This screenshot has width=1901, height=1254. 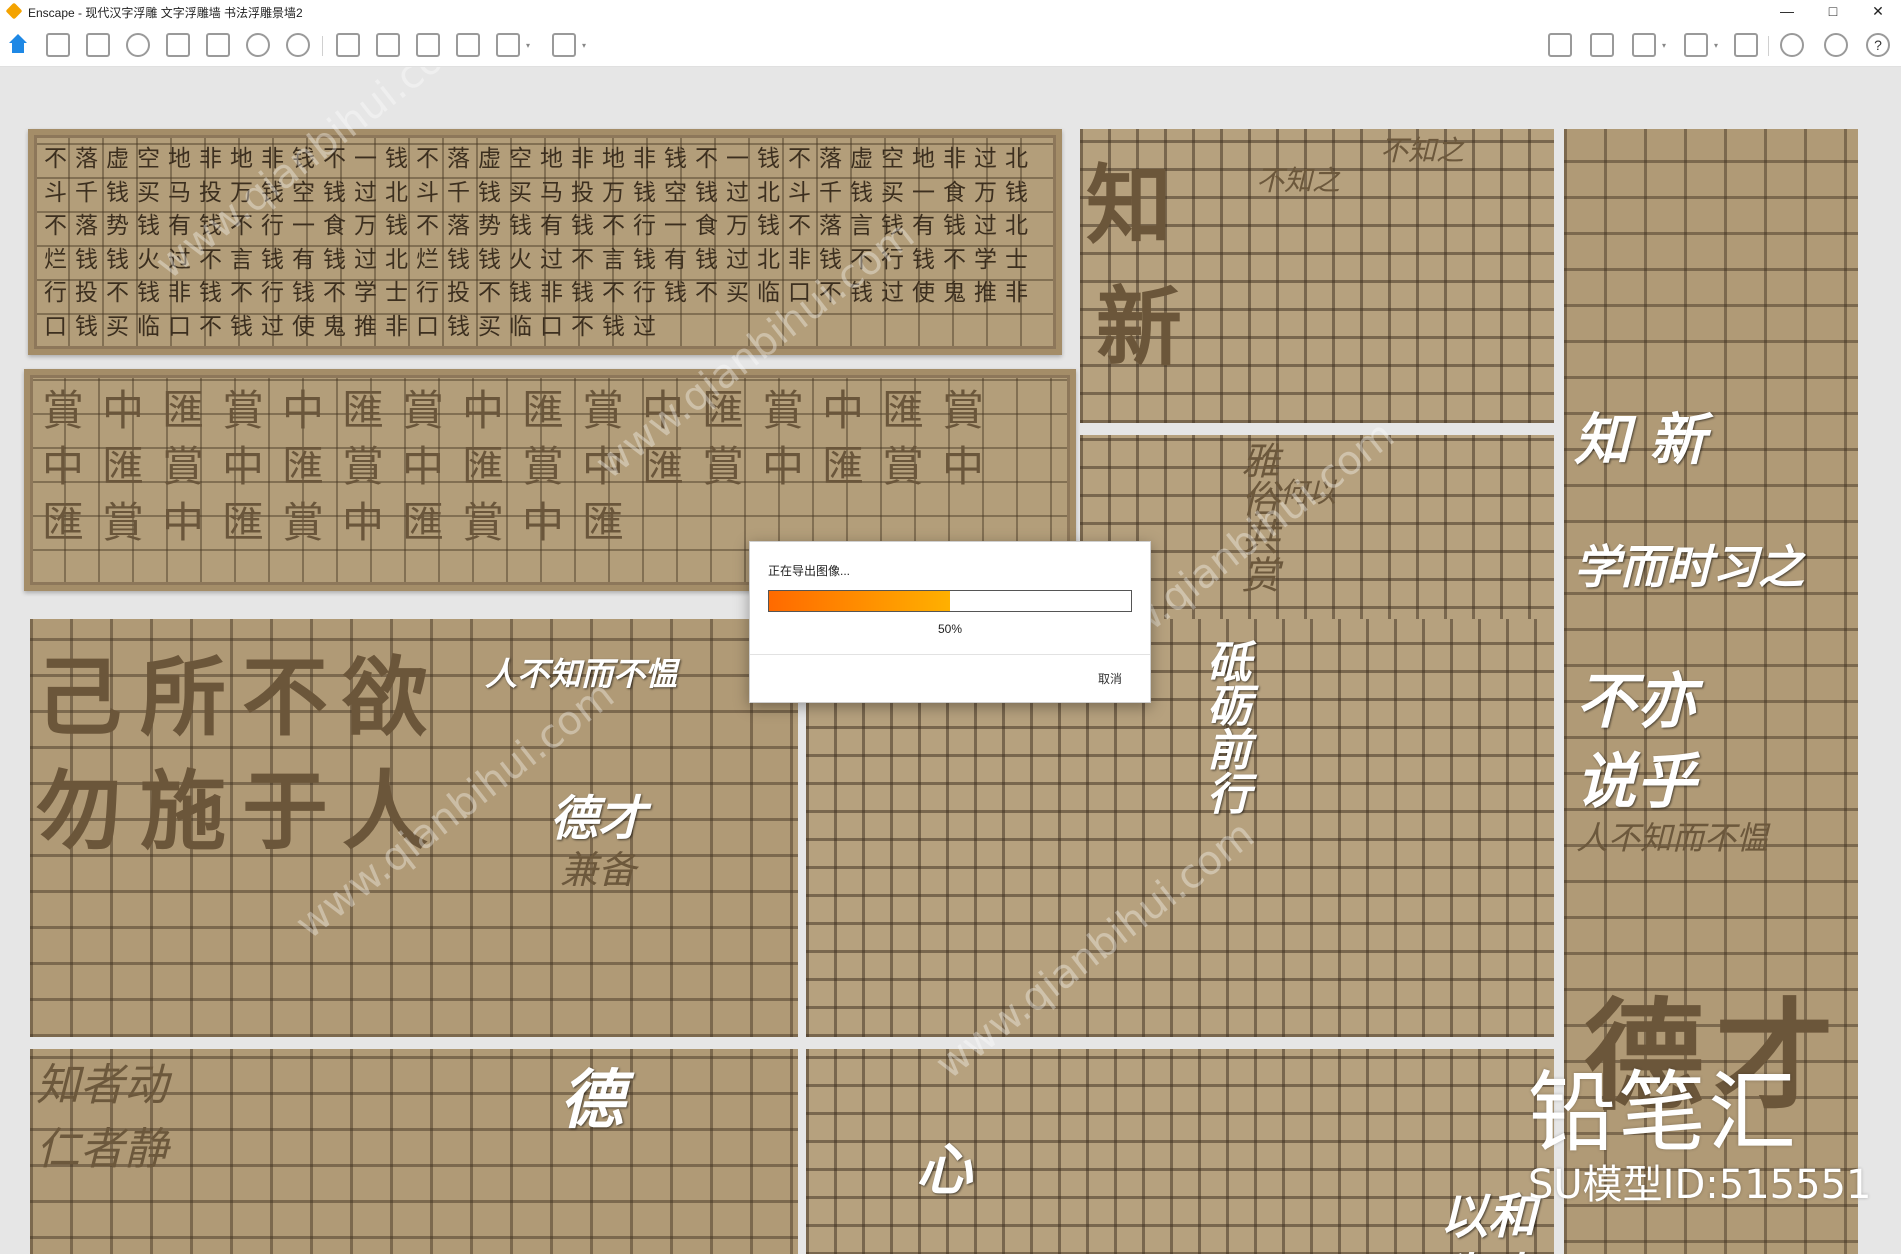 I want to click on walk-icon, so click(x=1746, y=45).